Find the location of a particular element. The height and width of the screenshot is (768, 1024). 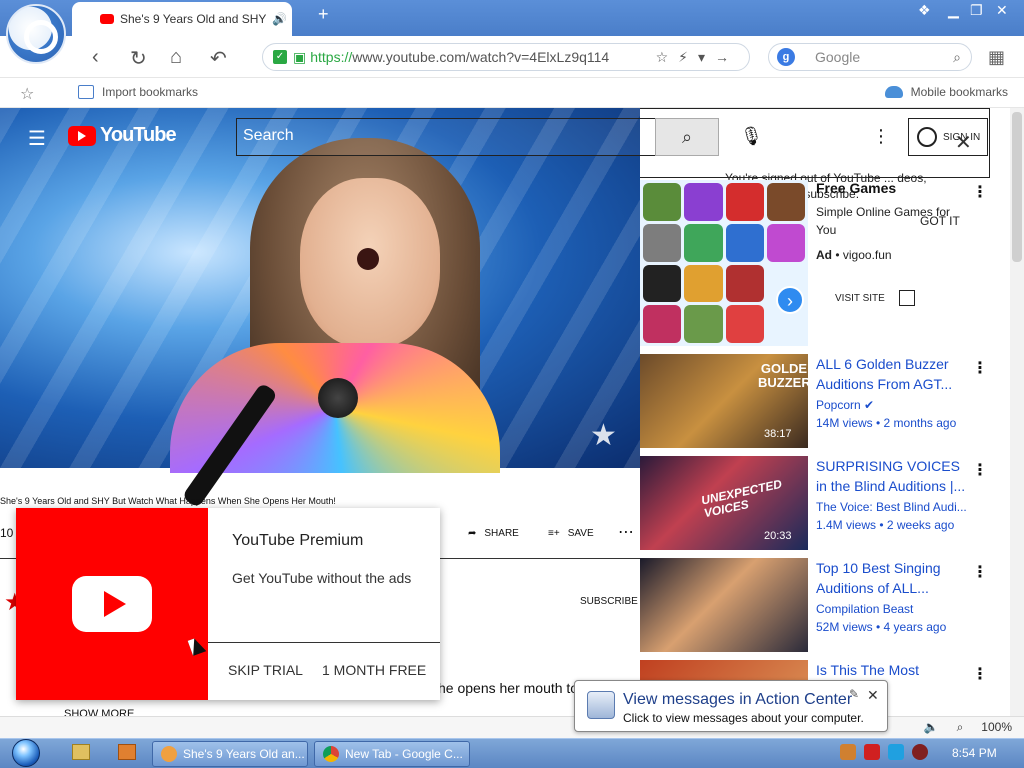

address-actions: ☆⚡▾→ is located at coordinates (697, 57).